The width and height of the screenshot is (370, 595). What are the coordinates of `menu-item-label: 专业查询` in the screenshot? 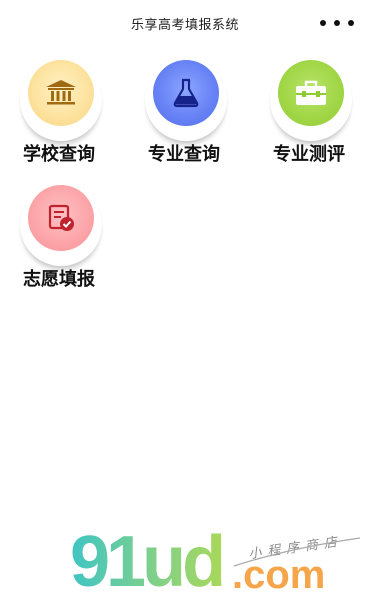 It's located at (184, 154).